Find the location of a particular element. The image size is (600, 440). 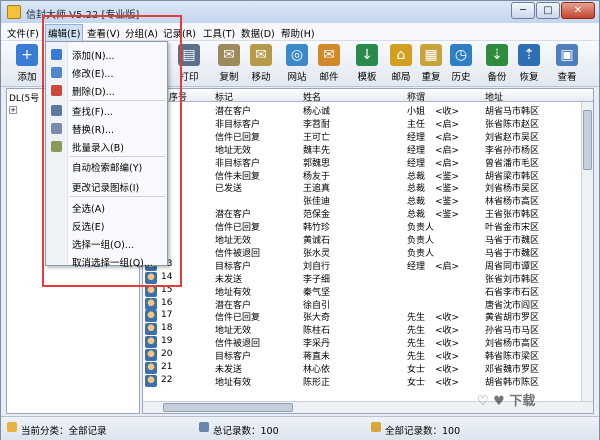

toolbar-mail-button: ✉ 邮件 is located at coordinates (329, 64).